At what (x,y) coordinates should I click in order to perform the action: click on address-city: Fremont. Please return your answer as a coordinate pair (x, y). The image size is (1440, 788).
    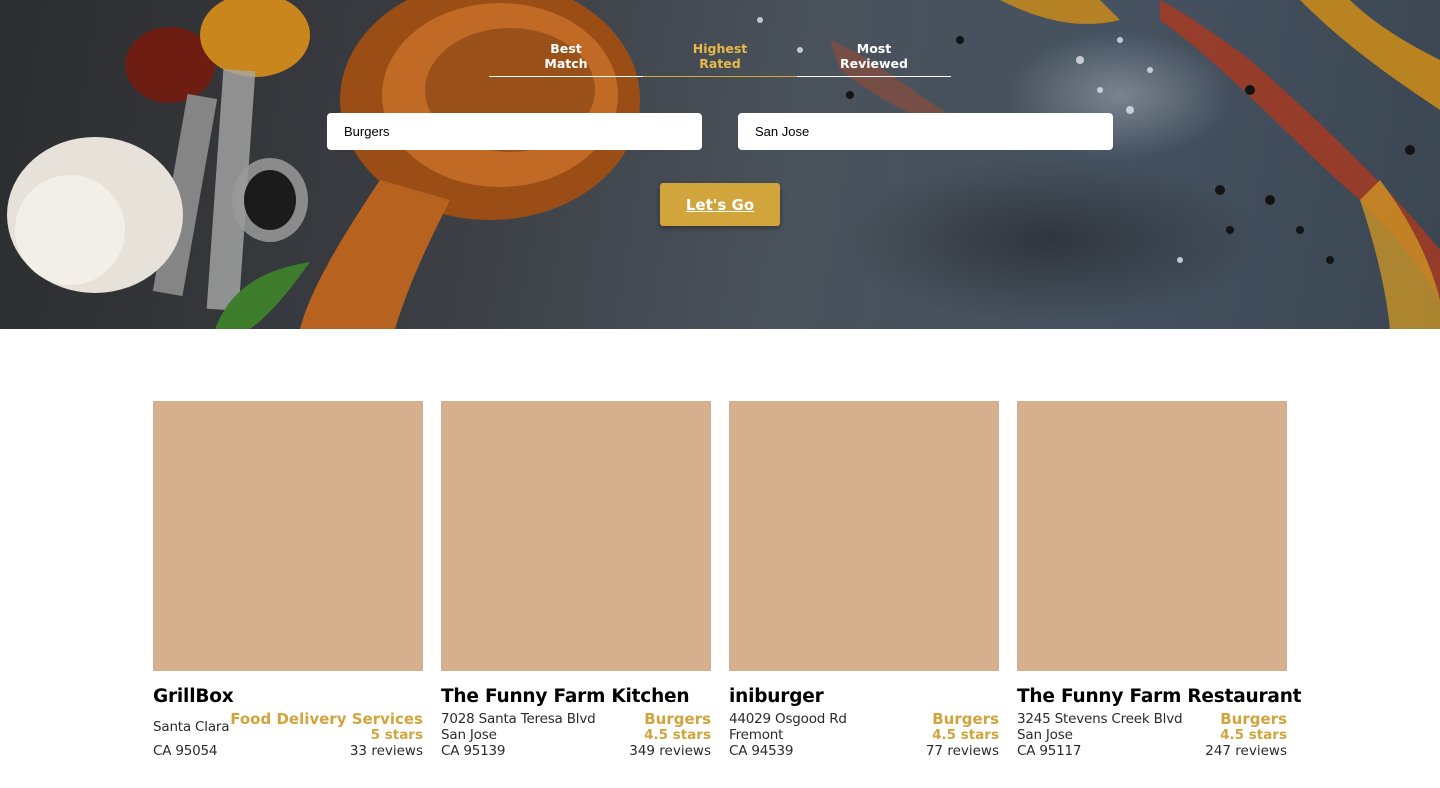
    Looking at the image, I should click on (756, 735).